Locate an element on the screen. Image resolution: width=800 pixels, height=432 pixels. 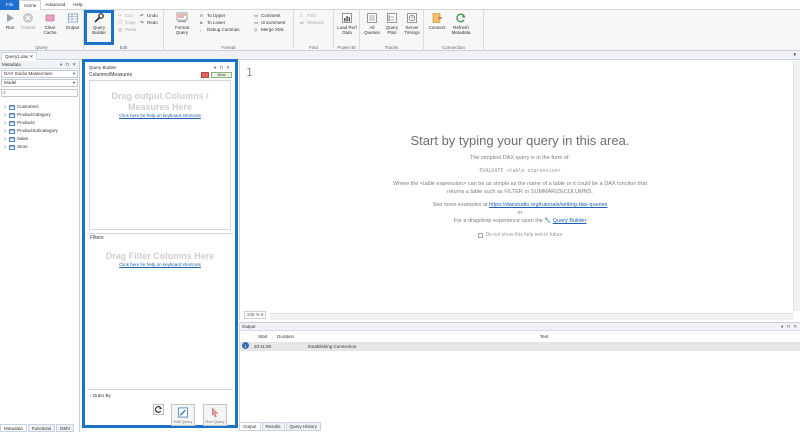
run-query-button: Run Query is located at coordinates (215, 415).